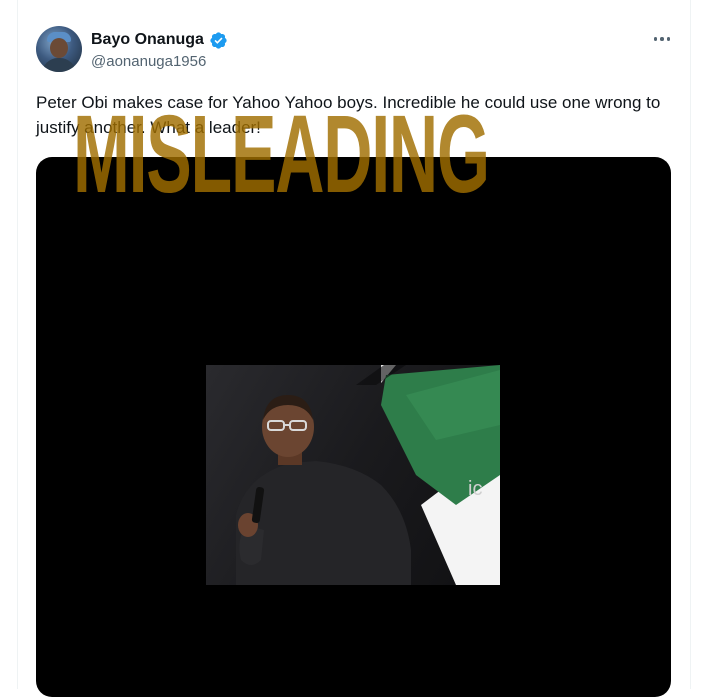  I want to click on video-frame: ic, so click(353, 475).